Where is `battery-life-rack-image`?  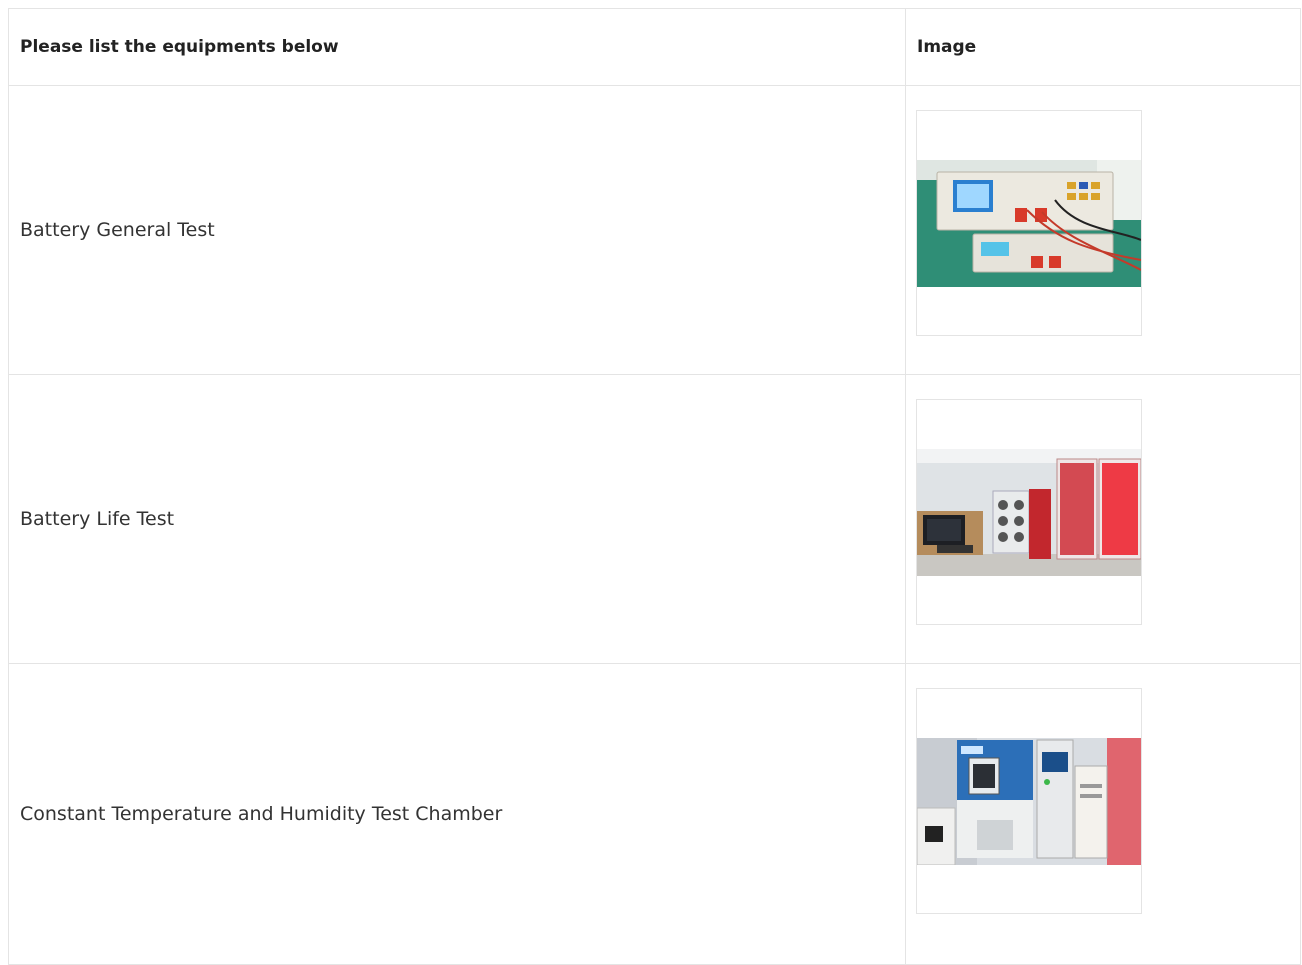
battery-life-rack-image is located at coordinates (1029, 512).